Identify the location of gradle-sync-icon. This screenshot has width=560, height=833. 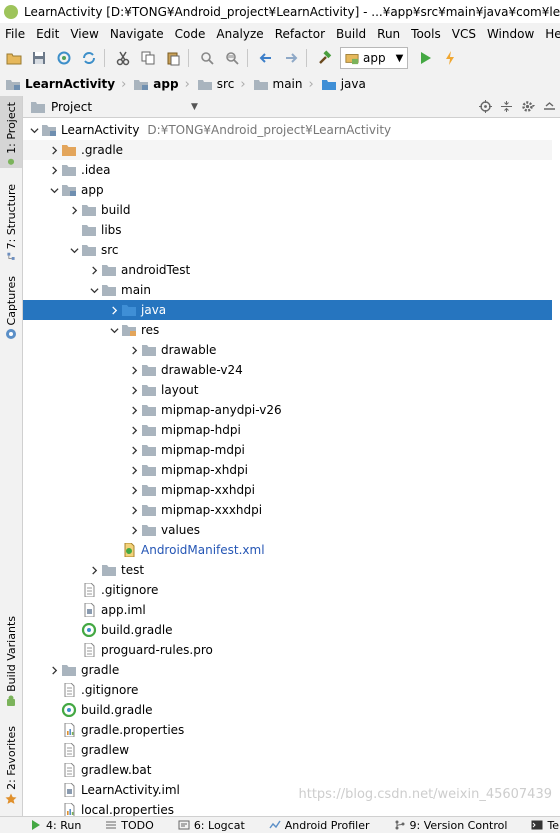
(89, 58).